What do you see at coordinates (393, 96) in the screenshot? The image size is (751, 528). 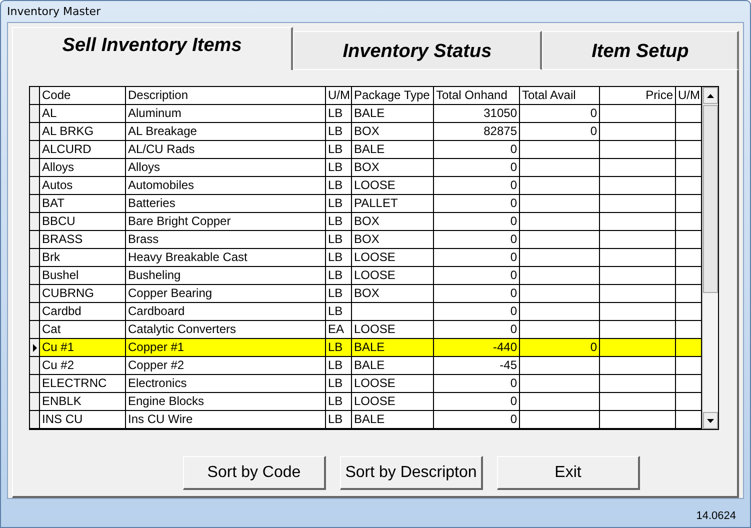 I see `column-header: Package Type` at bounding box center [393, 96].